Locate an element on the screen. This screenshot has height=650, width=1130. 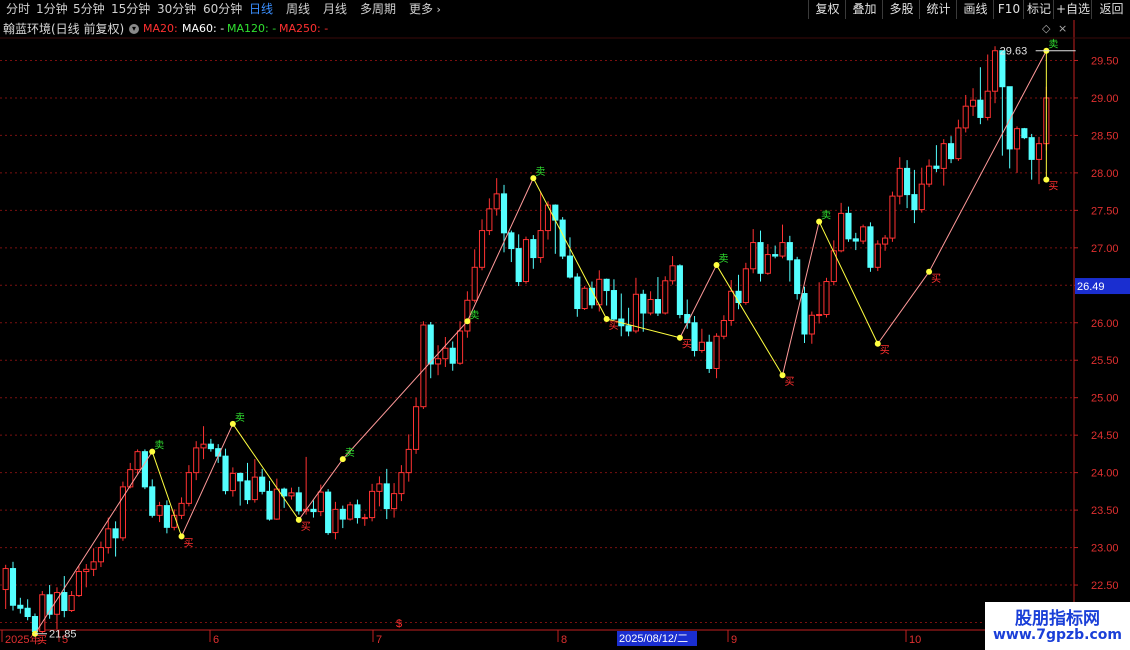
close-icon: × is located at coordinates (1062, 29).